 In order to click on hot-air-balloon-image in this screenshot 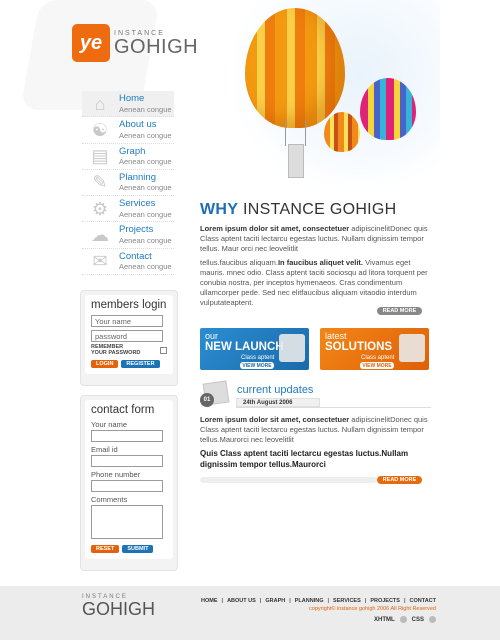, I will do `click(295, 68)`.